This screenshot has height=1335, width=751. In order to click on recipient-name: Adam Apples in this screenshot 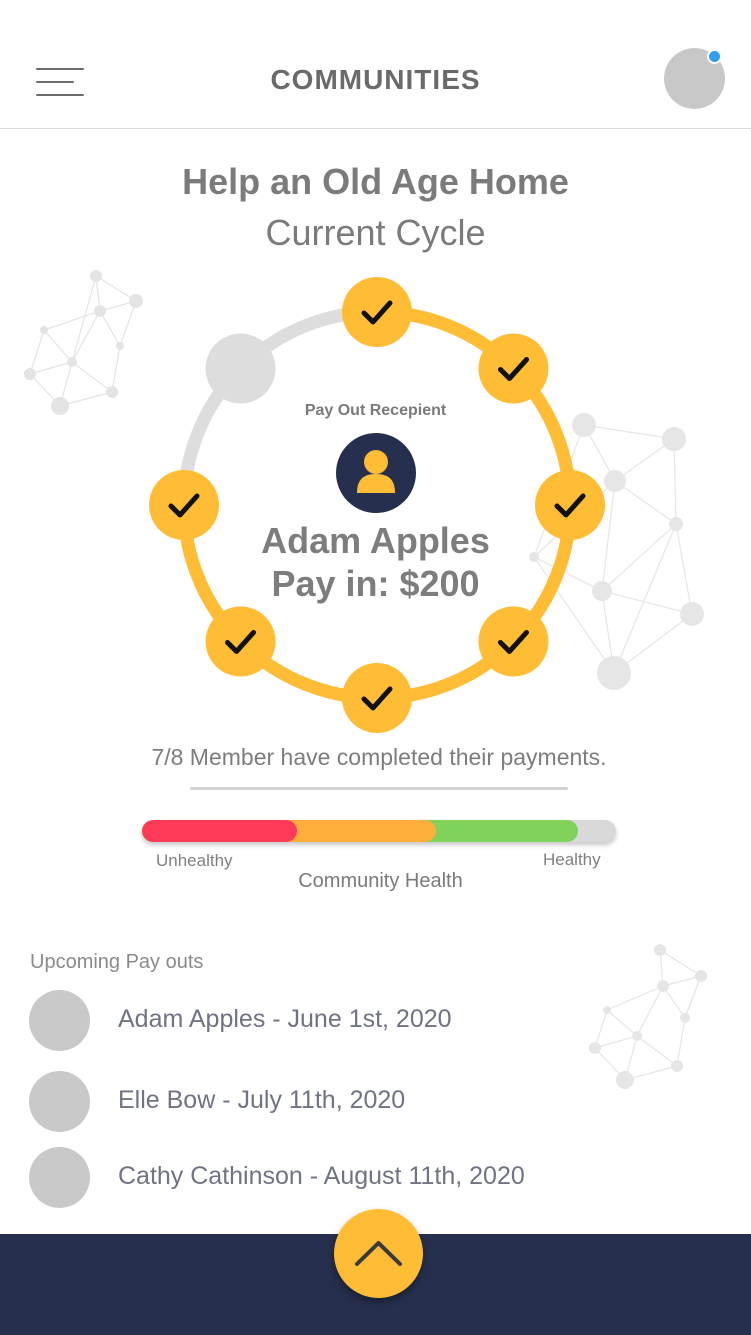, I will do `click(375, 540)`.